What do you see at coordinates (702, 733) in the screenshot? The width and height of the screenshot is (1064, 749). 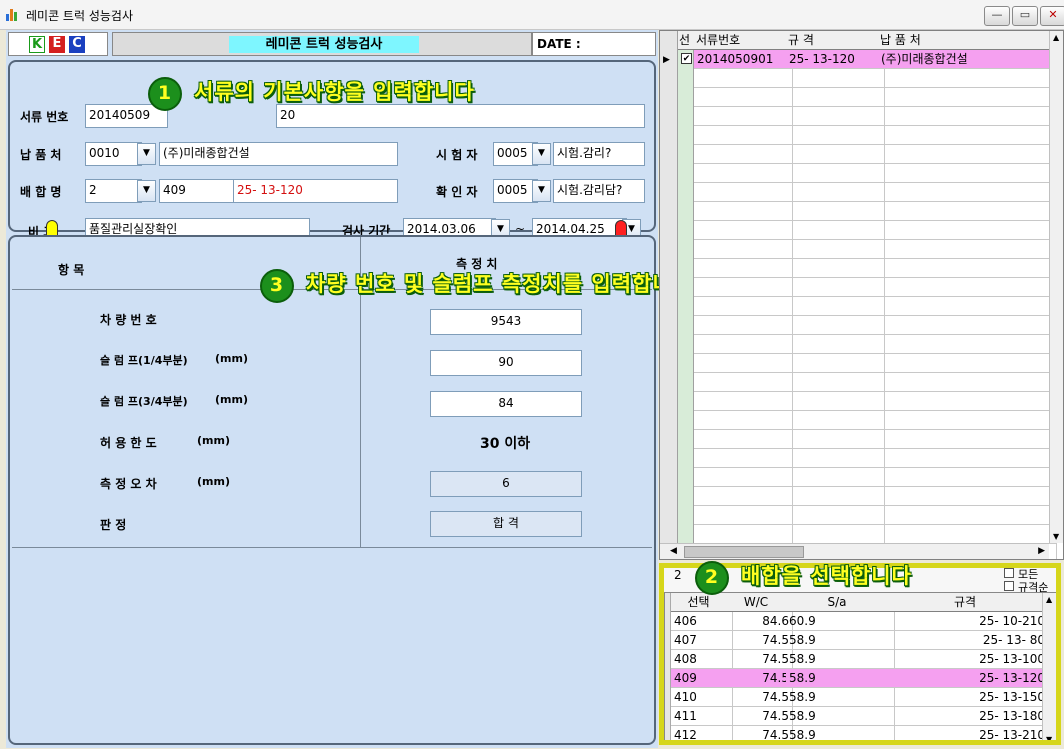 I see `mix-cell-no: 412` at bounding box center [702, 733].